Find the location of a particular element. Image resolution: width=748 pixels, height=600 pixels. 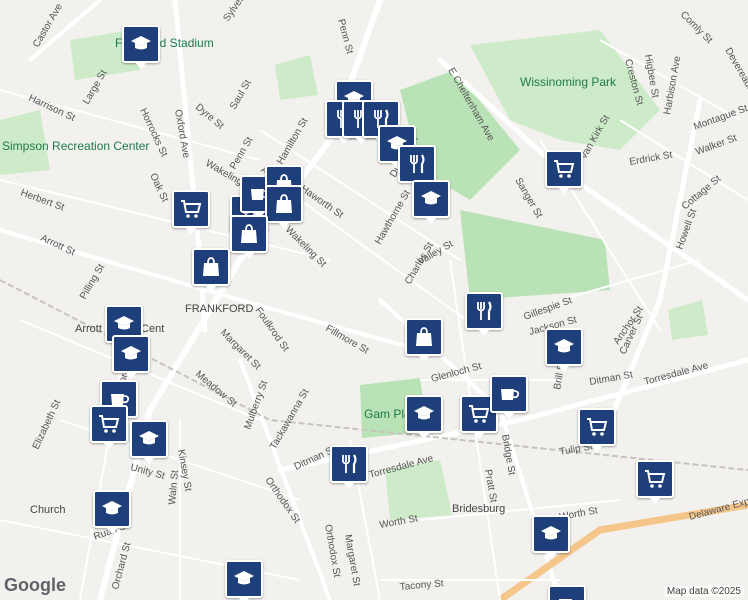

street-label: Glenloch St is located at coordinates (456, 373).